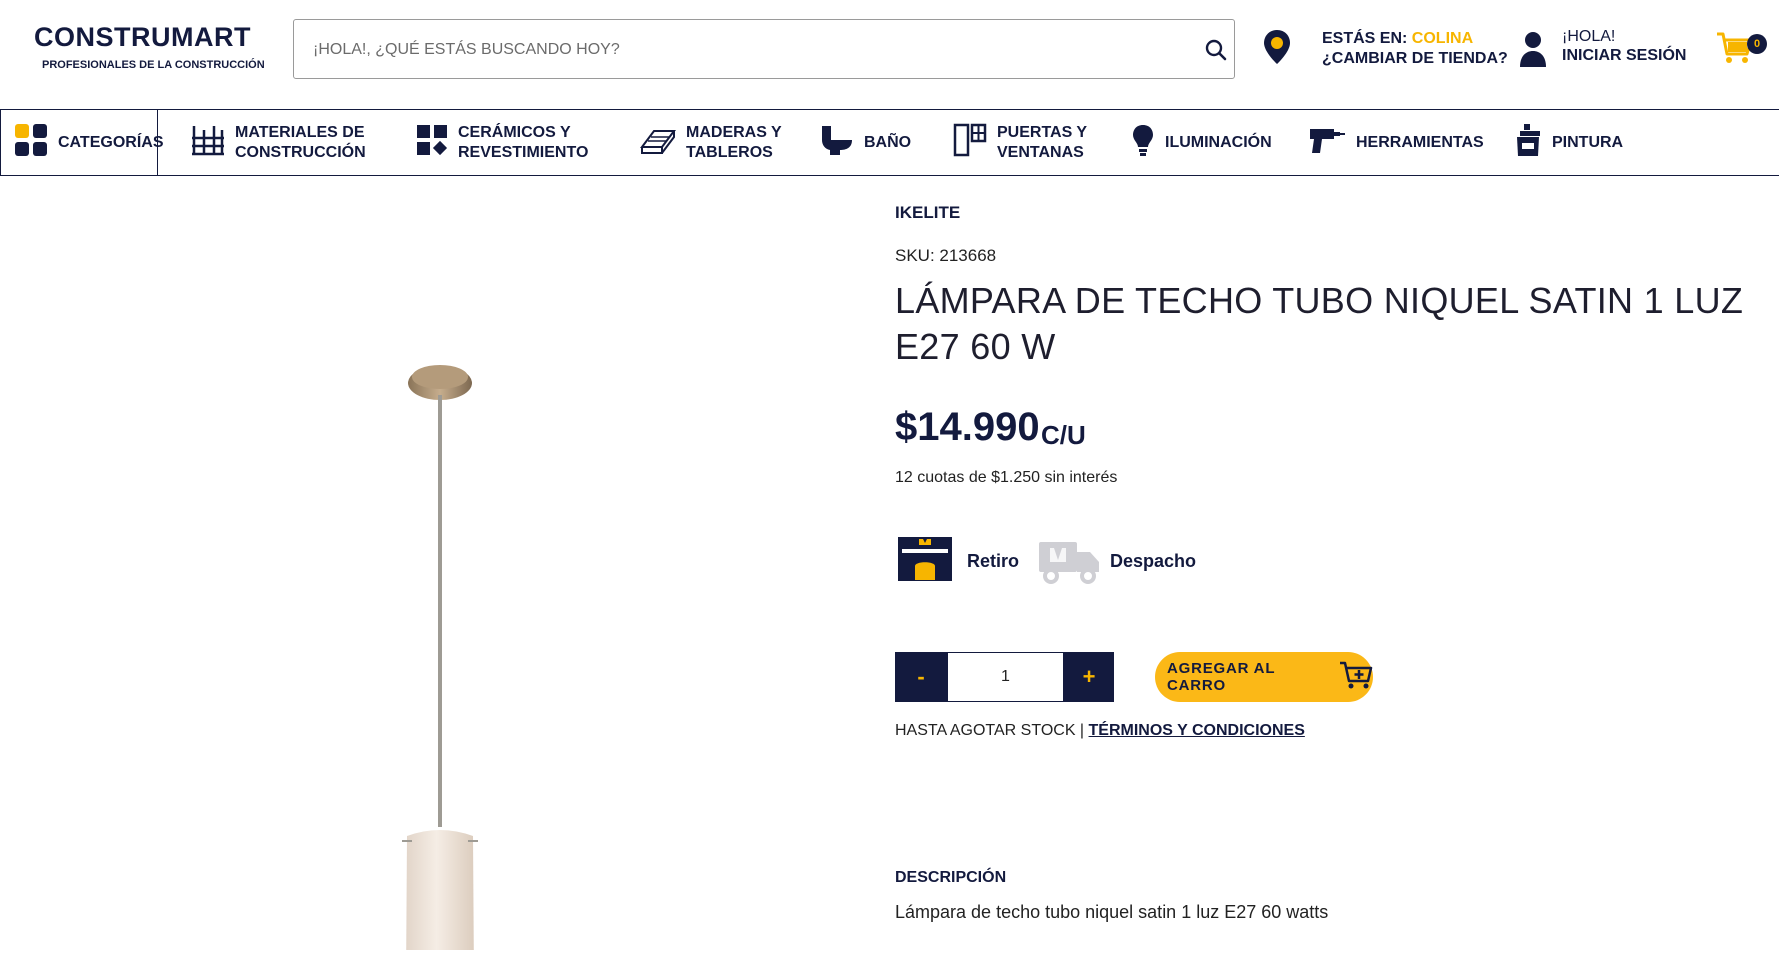  Describe the element at coordinates (1367, 38) in the screenshot. I see `store-prefix: ESTÁS EN:` at that location.